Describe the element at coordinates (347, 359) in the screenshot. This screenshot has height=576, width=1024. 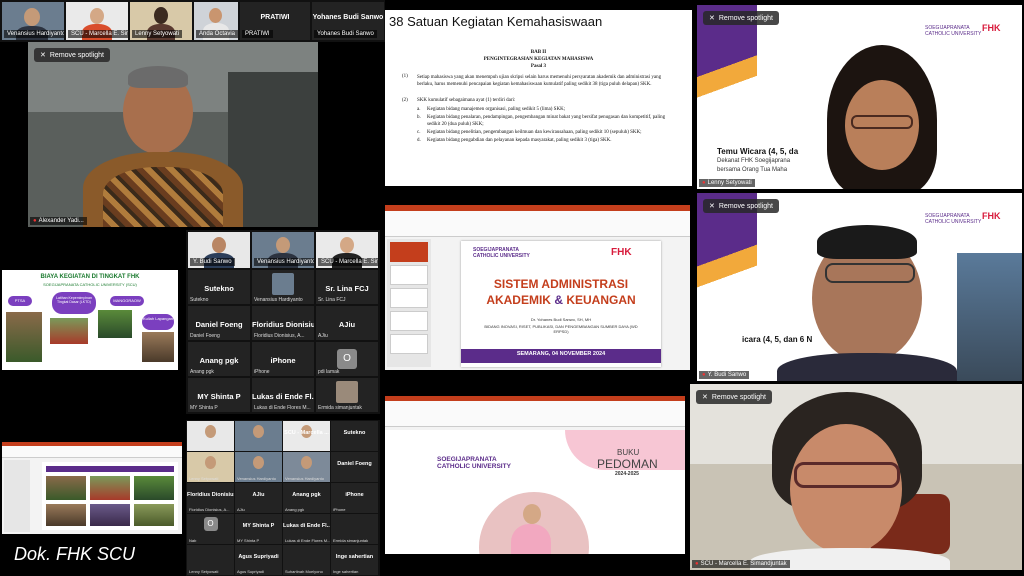
I see `video-tile: Opdi lamak` at that location.